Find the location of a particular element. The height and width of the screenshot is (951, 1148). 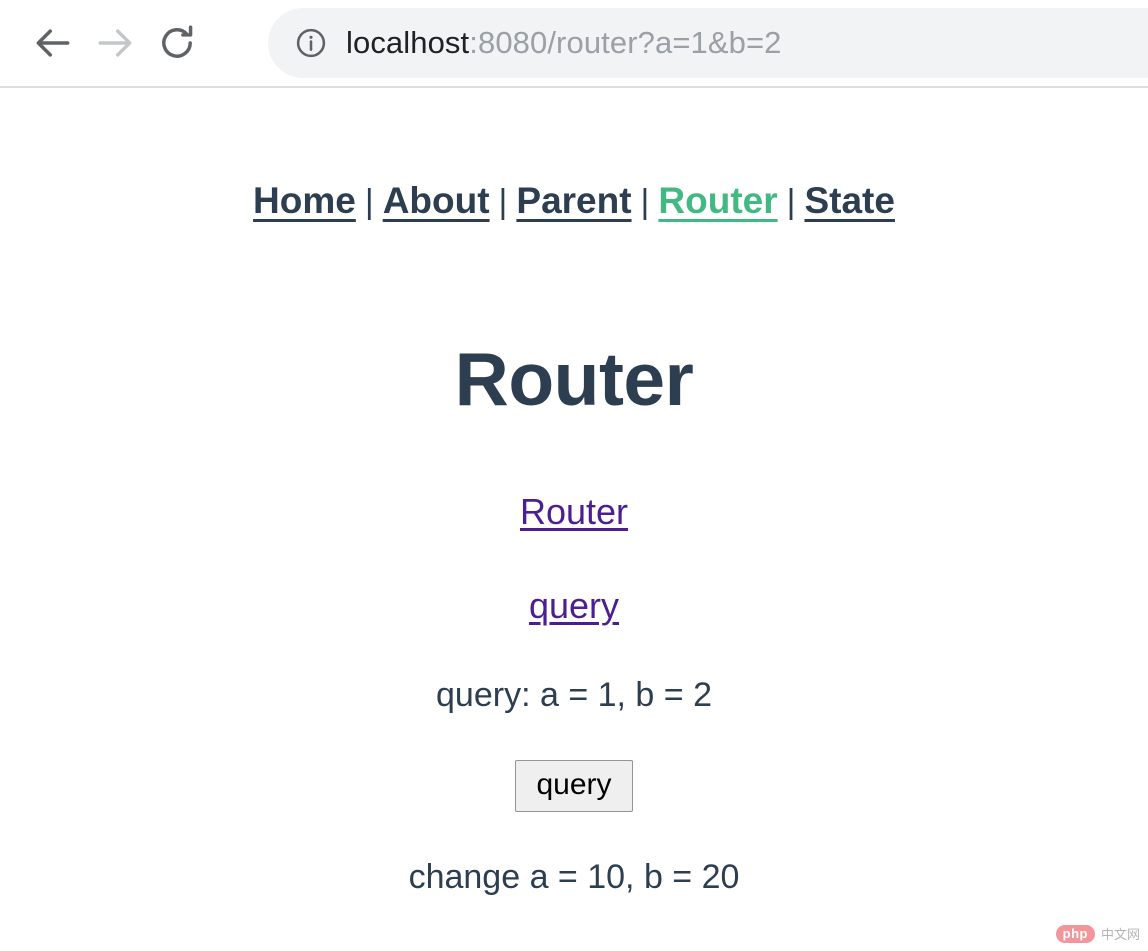

browser-toolbar: localhost:8080/router?a=1&b=2 is located at coordinates (574, 44).